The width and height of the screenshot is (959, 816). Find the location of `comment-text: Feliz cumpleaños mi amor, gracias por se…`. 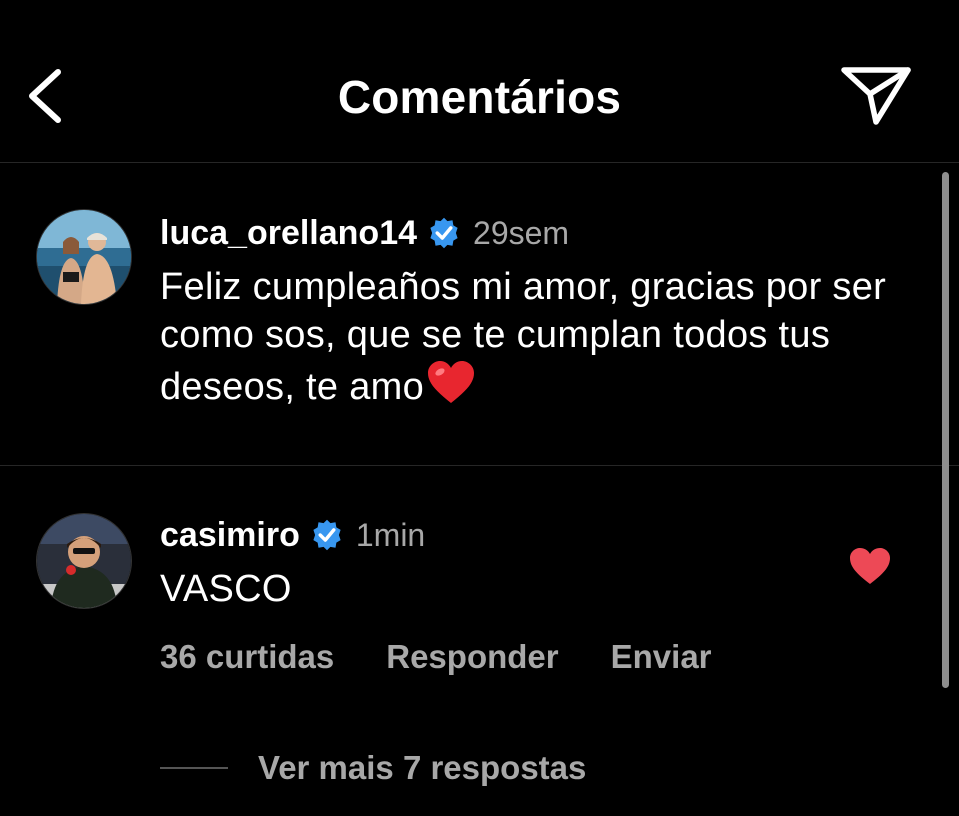

comment-text: Feliz cumpleaños mi amor, gracias por se… is located at coordinates (523, 337).